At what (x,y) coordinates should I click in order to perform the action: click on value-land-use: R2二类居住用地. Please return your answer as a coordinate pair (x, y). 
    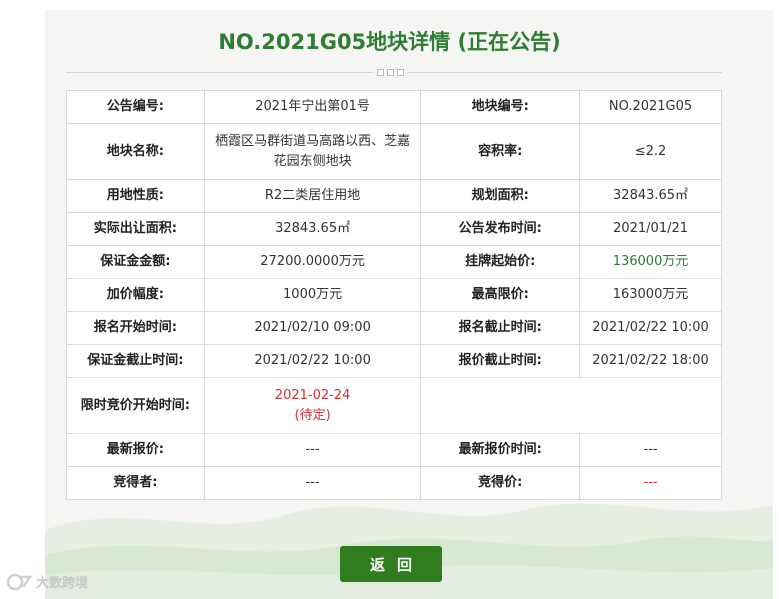
    Looking at the image, I should click on (312, 196).